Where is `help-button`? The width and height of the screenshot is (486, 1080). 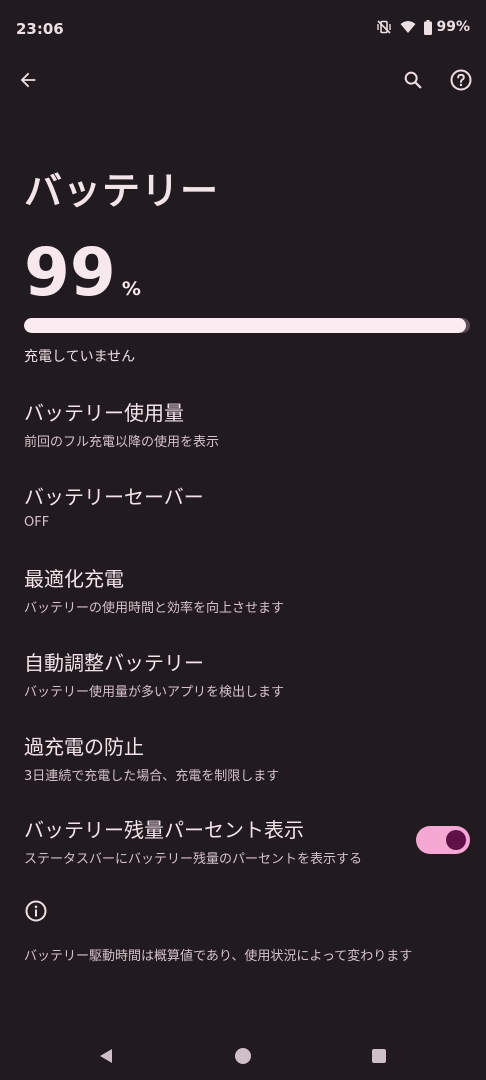
help-button is located at coordinates (461, 80).